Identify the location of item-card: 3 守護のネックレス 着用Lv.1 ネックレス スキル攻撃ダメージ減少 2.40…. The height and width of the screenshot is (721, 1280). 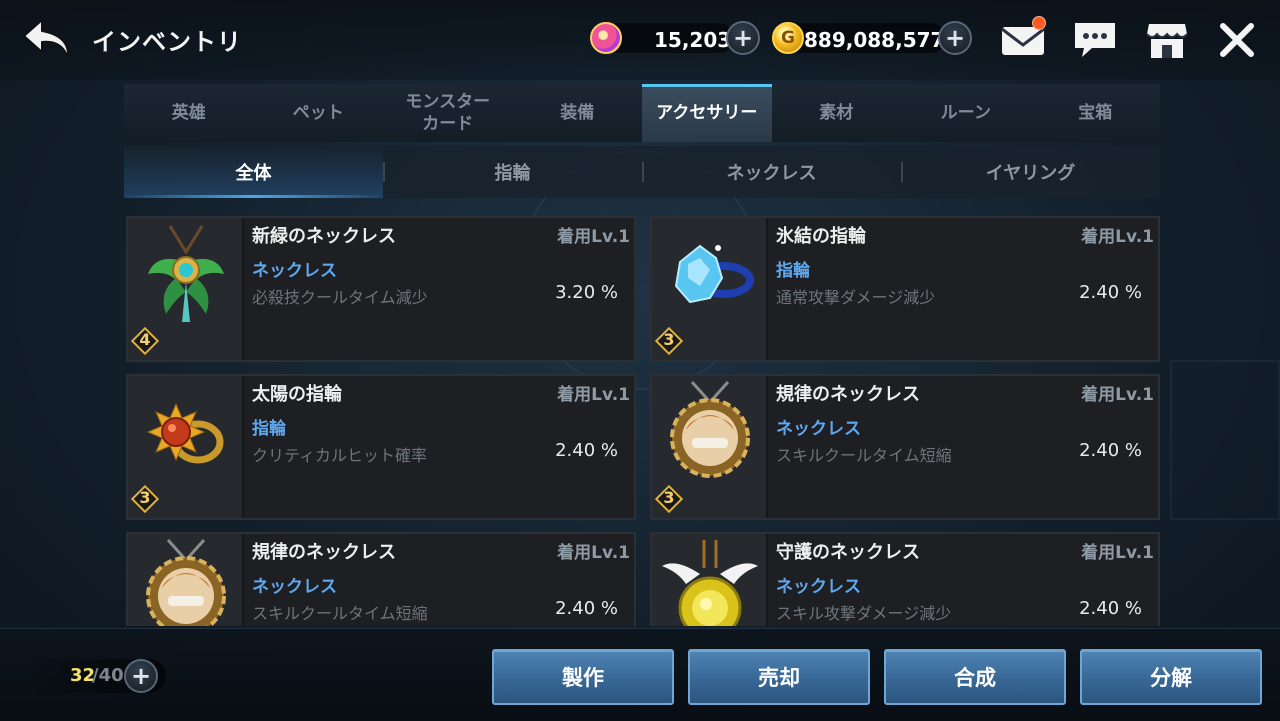
(905, 579).